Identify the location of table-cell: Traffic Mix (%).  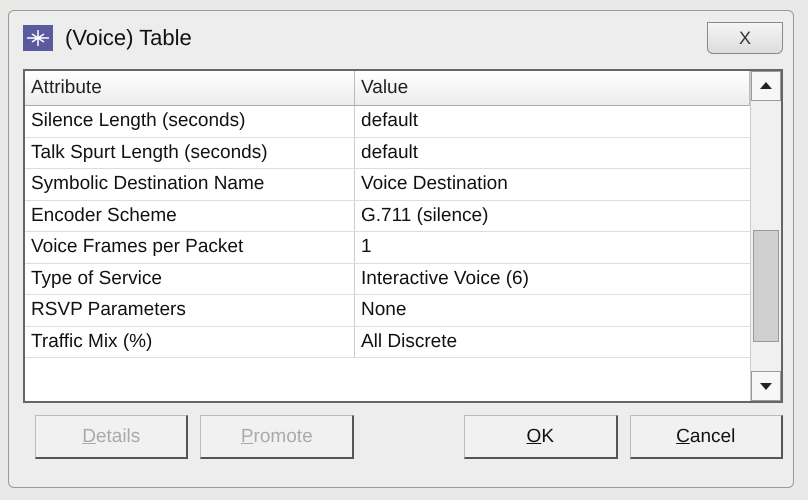
(190, 341).